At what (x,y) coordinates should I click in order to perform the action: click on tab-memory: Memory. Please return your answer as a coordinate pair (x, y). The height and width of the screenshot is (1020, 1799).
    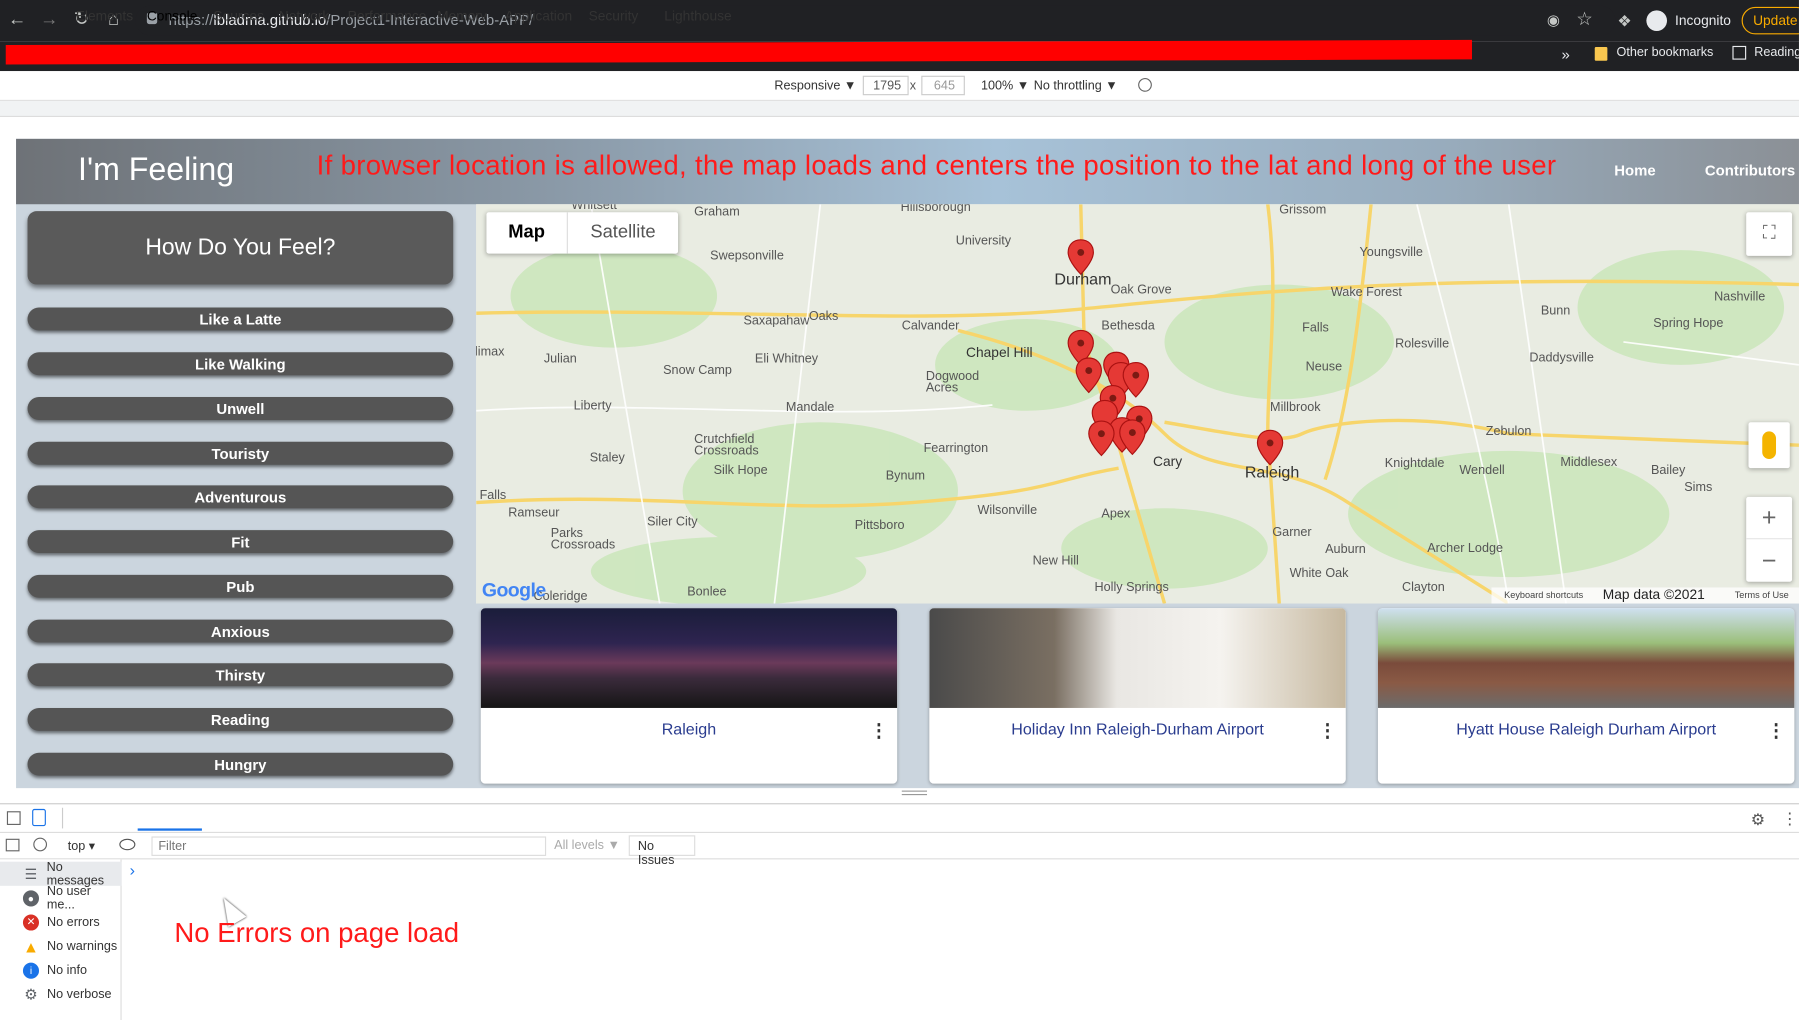
    Looking at the image, I should click on (462, 16).